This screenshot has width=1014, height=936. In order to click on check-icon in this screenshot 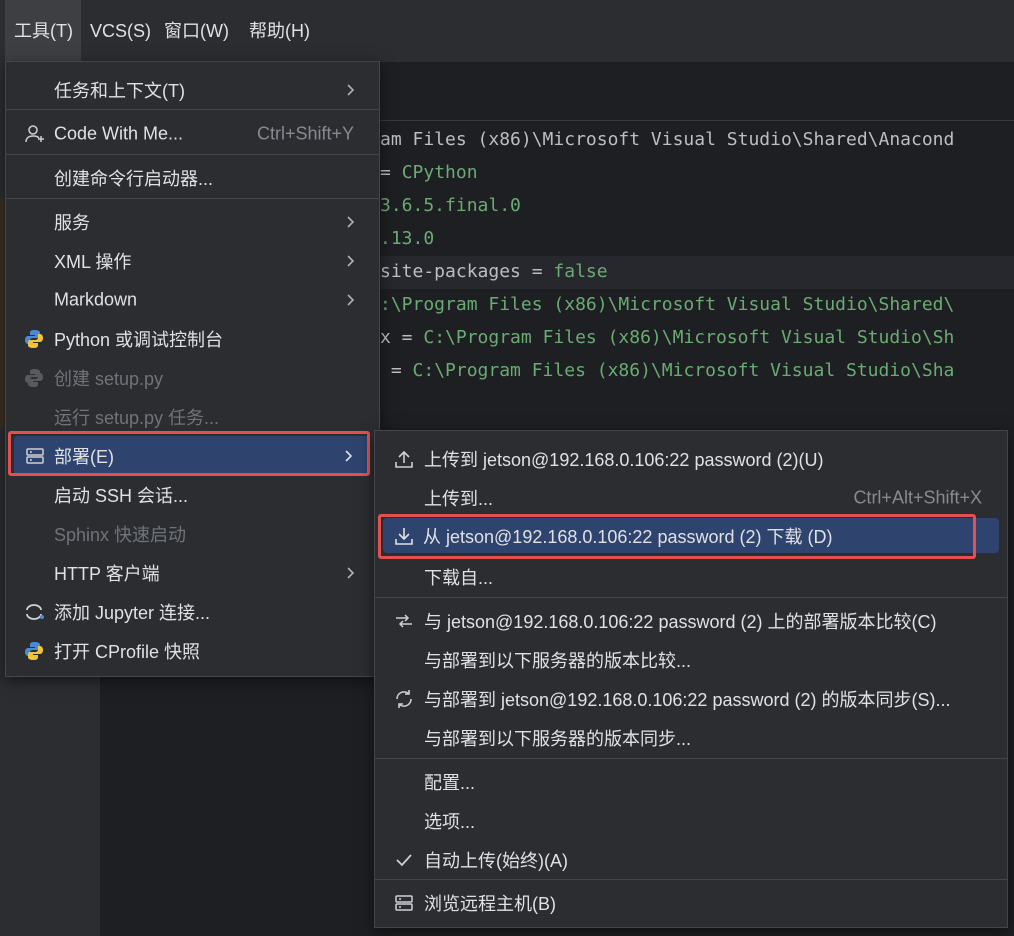, I will do `click(404, 859)`.